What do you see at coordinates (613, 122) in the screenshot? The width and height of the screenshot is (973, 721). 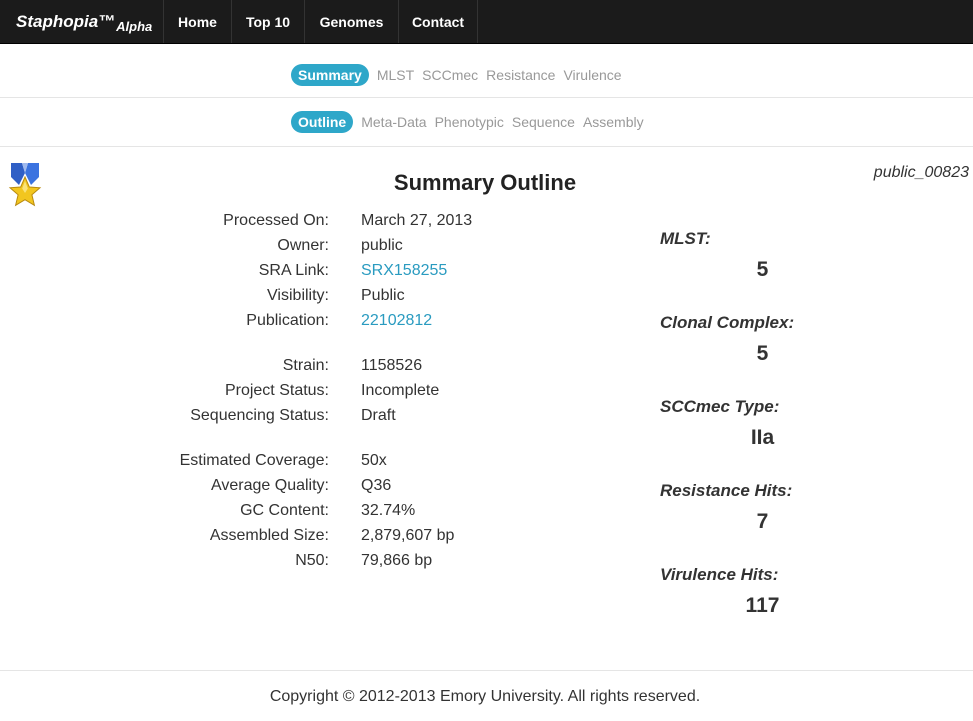 I see `tab-assembly: Assembly` at bounding box center [613, 122].